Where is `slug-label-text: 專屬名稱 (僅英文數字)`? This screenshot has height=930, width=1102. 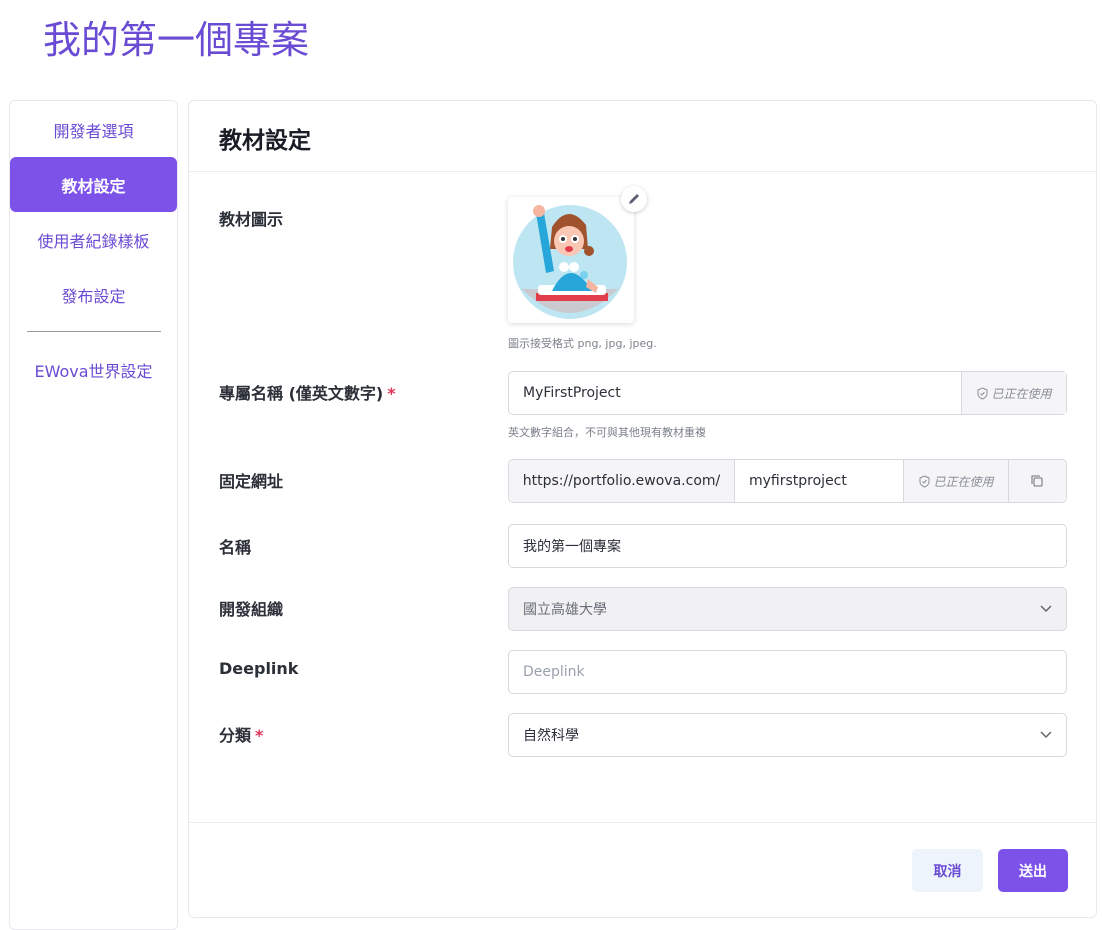
slug-label-text: 專屬名稱 (僅英文數字) is located at coordinates (301, 393).